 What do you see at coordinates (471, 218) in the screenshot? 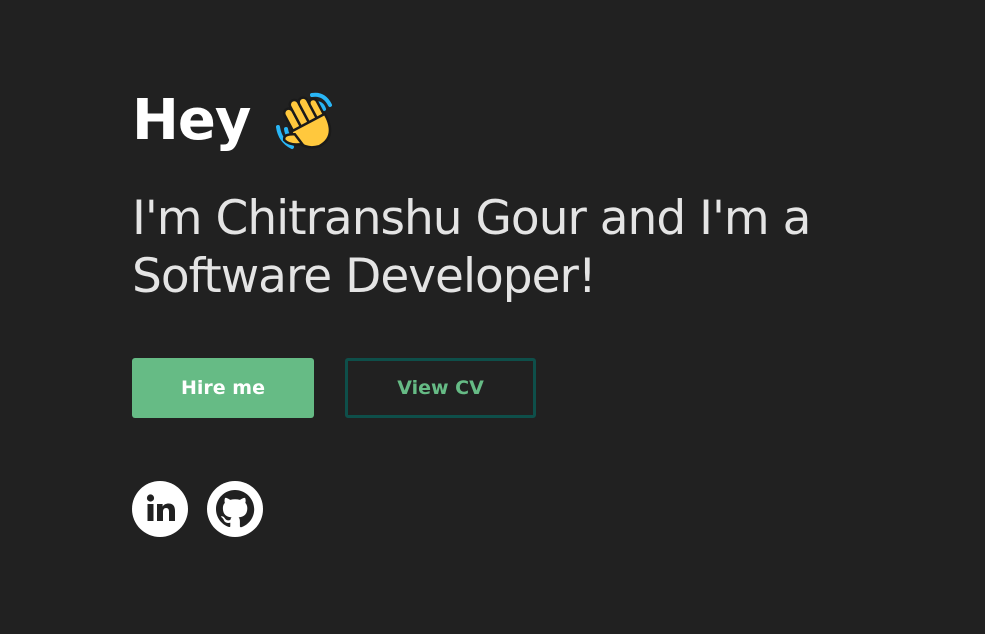
I see `intro-line-1: I'm Chitranshu Gour and I'm a` at bounding box center [471, 218].